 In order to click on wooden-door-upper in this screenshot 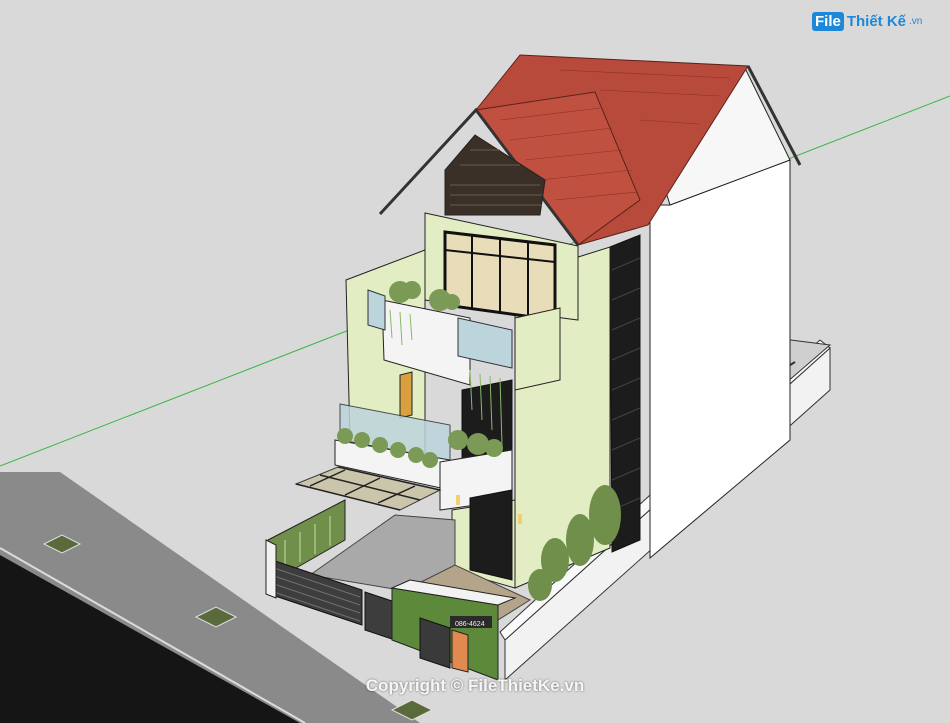, I will do `click(406, 395)`.